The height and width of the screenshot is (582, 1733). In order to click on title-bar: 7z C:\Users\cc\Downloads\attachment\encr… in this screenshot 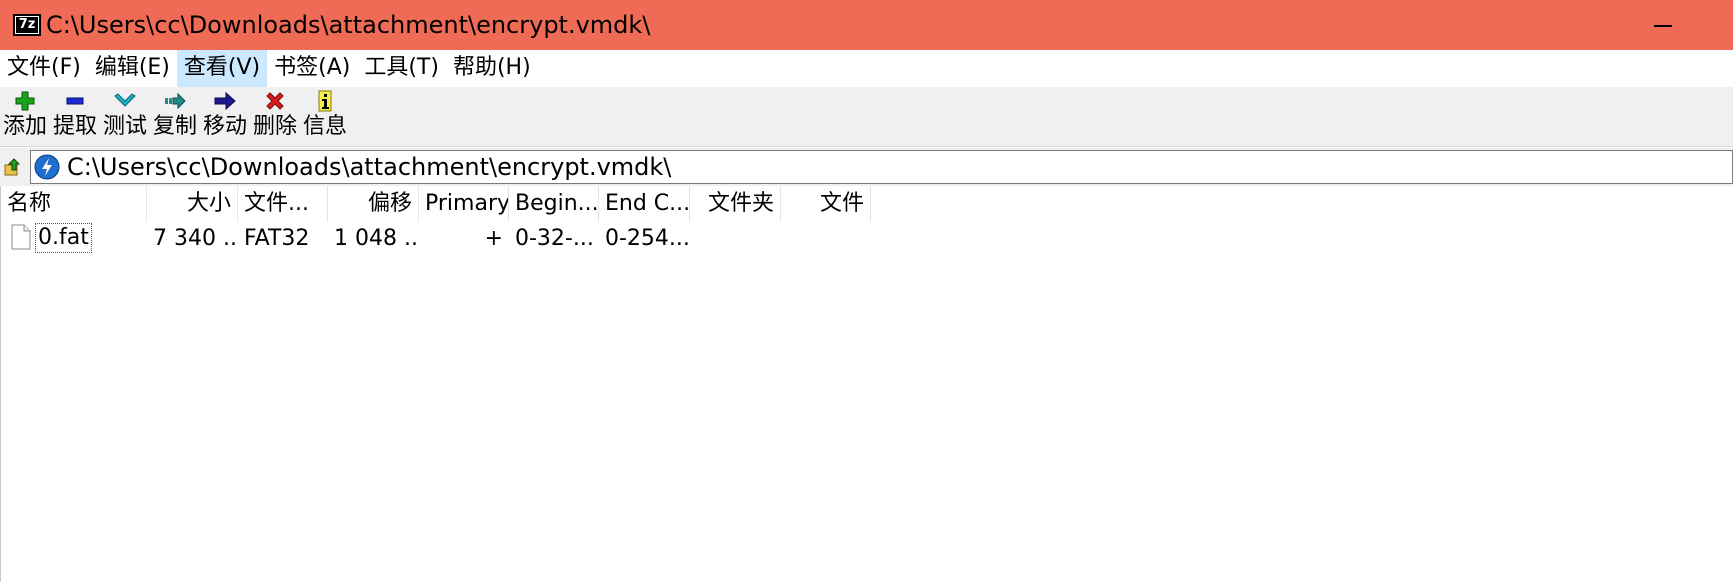, I will do `click(866, 25)`.